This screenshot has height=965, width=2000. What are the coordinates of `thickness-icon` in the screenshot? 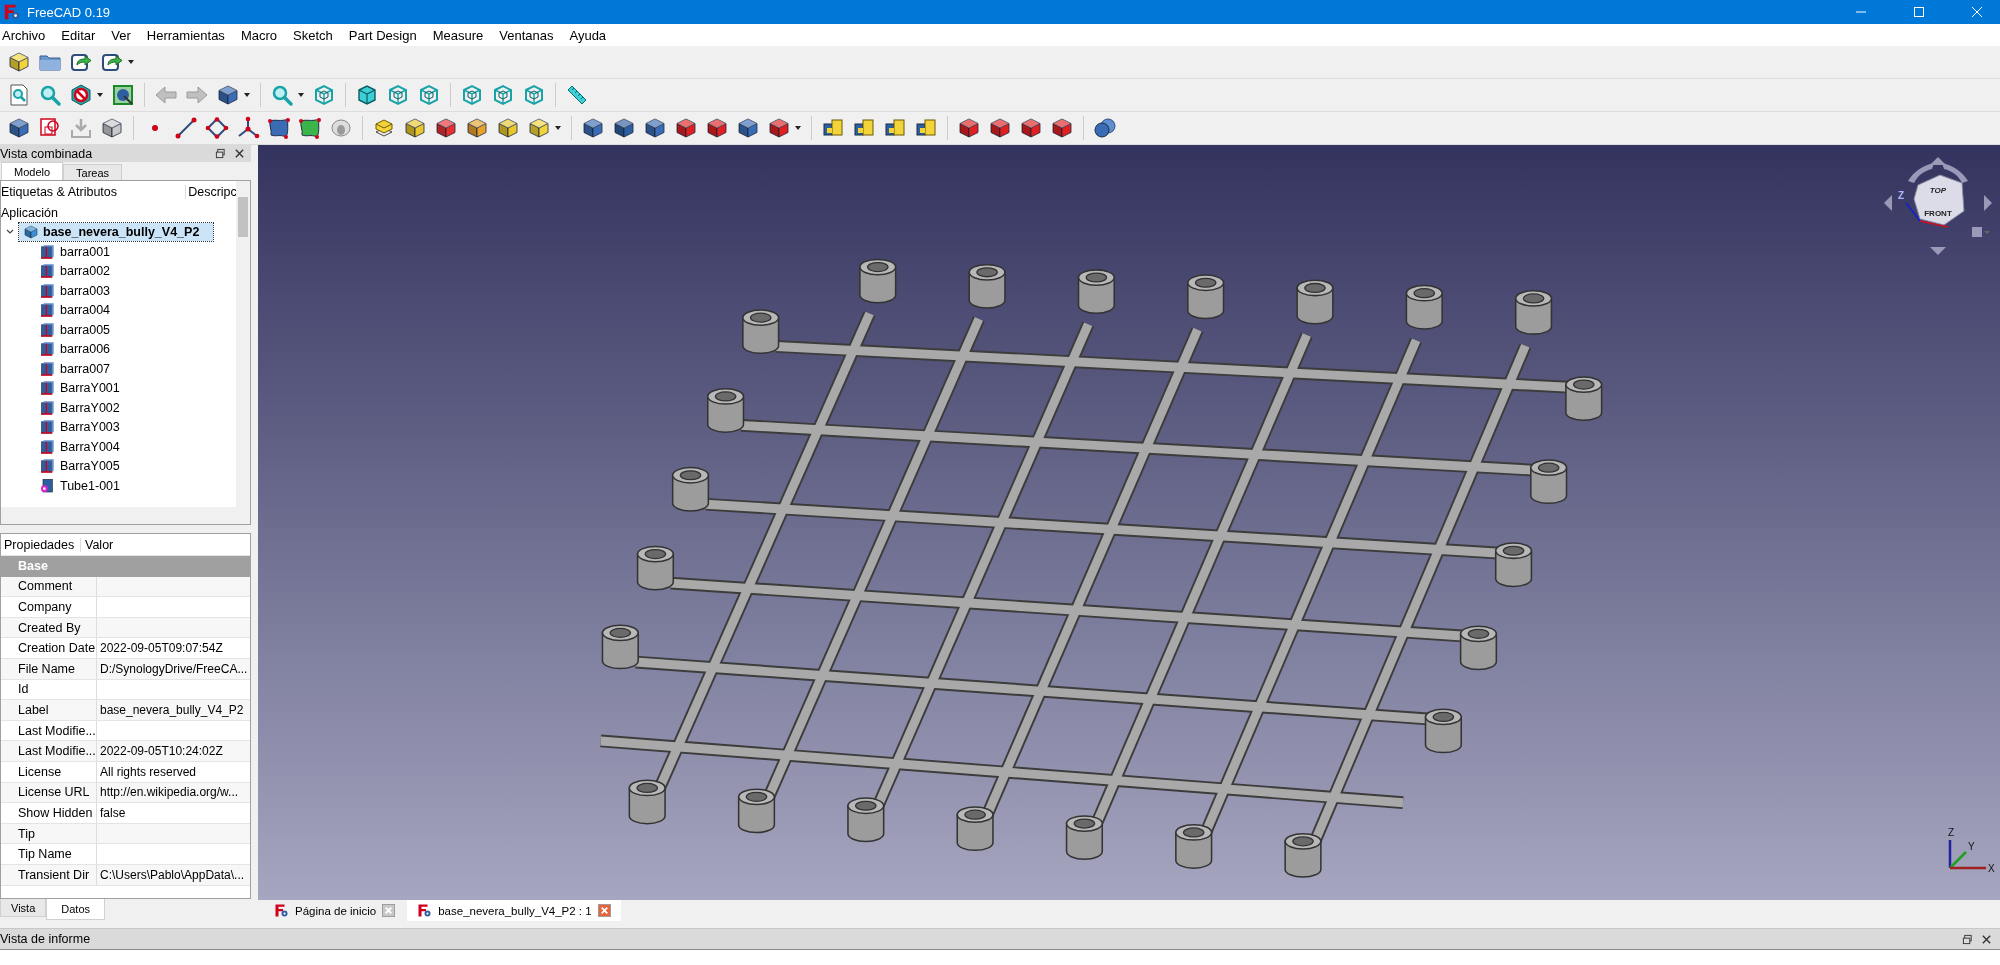 It's located at (1062, 128).